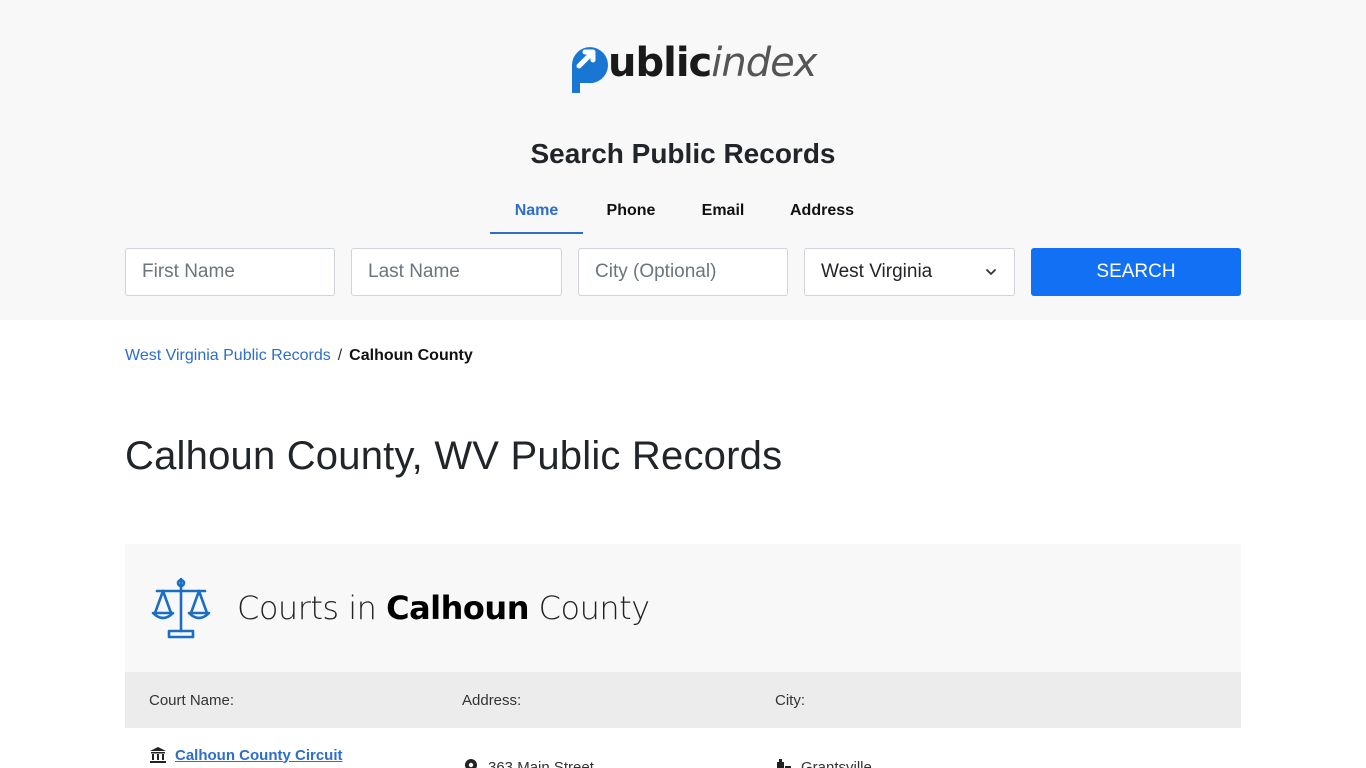 Image resolution: width=1366 pixels, height=768 pixels. I want to click on search-title: Search Public Records, so click(683, 153).